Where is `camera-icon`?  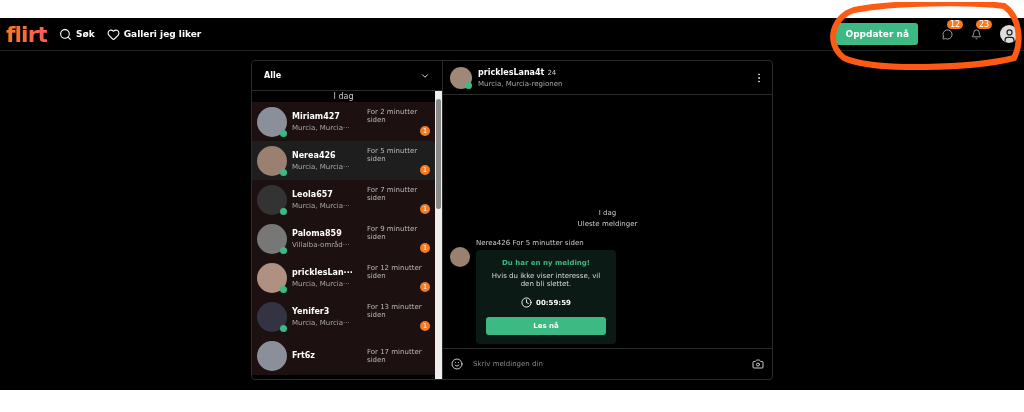 camera-icon is located at coordinates (758, 364).